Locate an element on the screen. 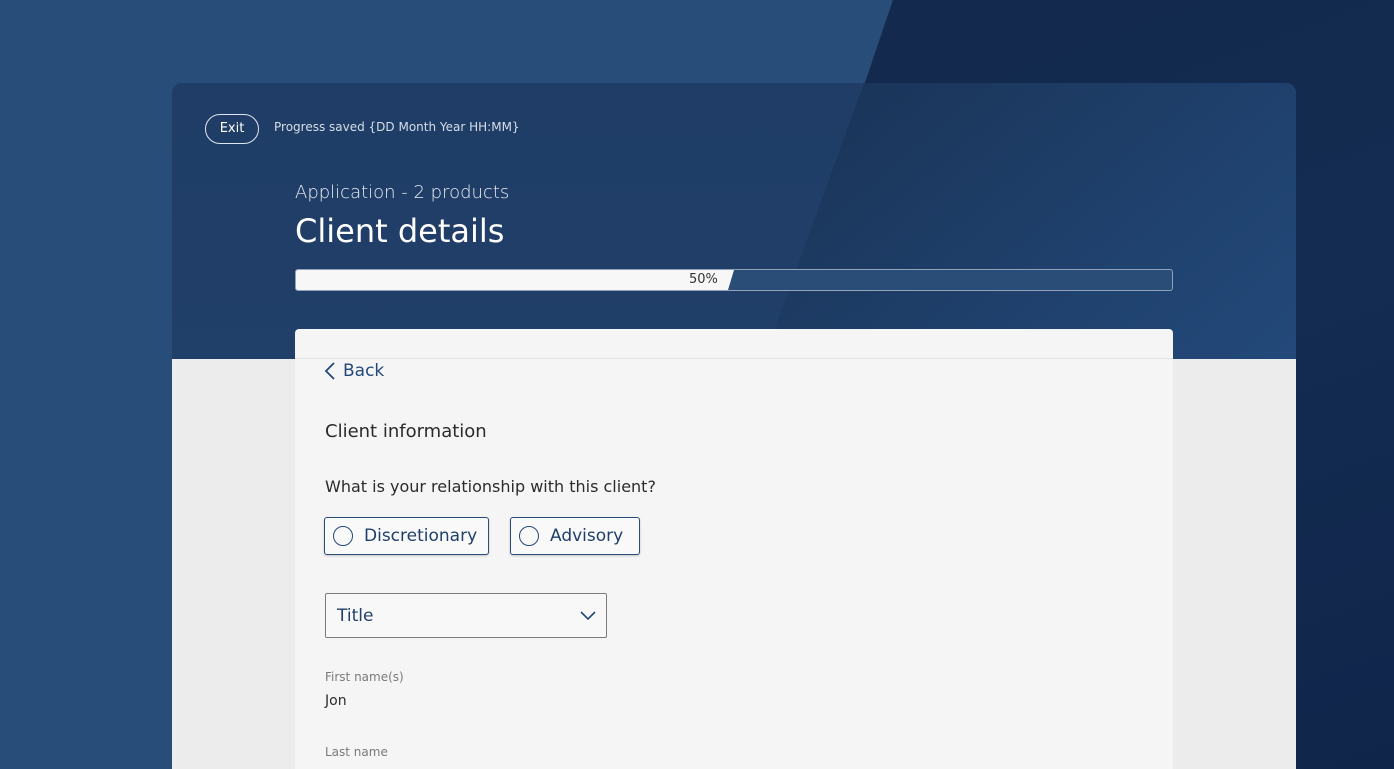 This screenshot has width=1394, height=769. progress-percent-label: 50% is located at coordinates (703, 279).